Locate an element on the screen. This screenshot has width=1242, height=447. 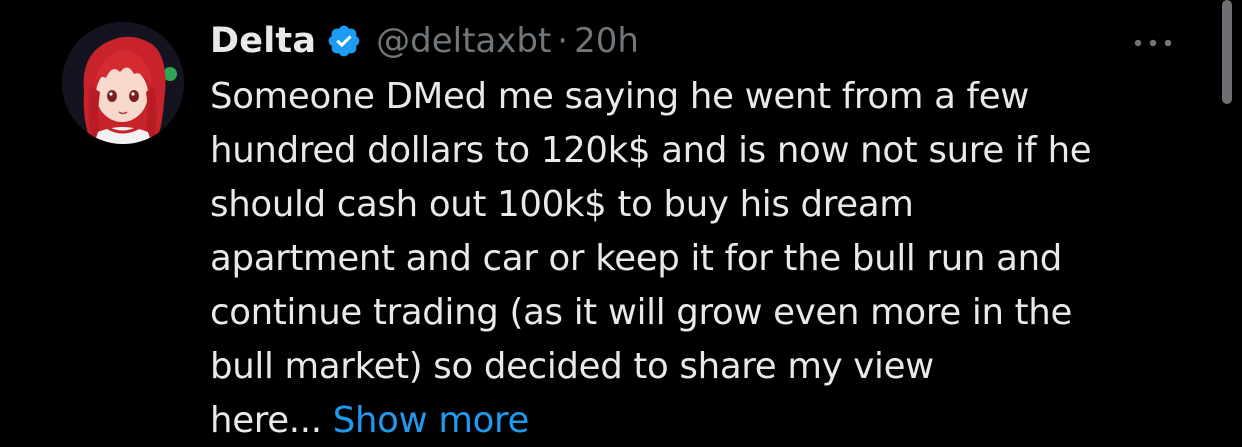
tweet-text-last-line: here... Show more is located at coordinates (700, 420).